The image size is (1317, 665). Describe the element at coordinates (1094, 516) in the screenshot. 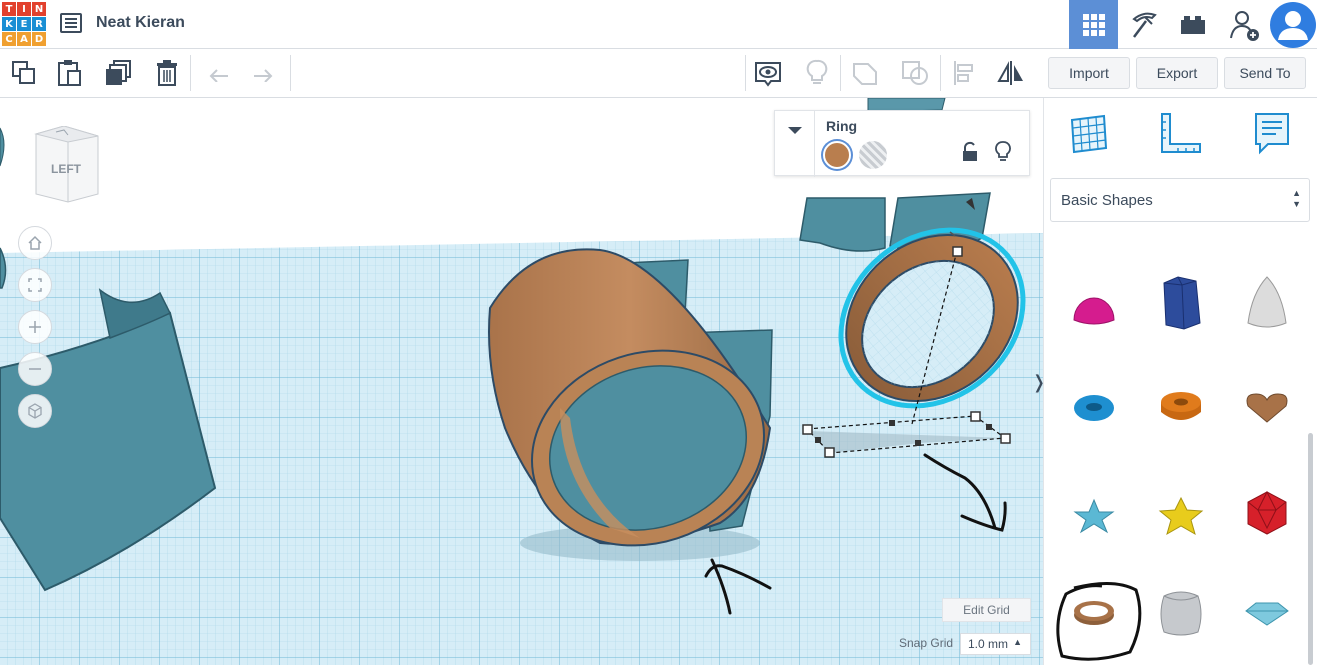

I see `star-shape` at that location.